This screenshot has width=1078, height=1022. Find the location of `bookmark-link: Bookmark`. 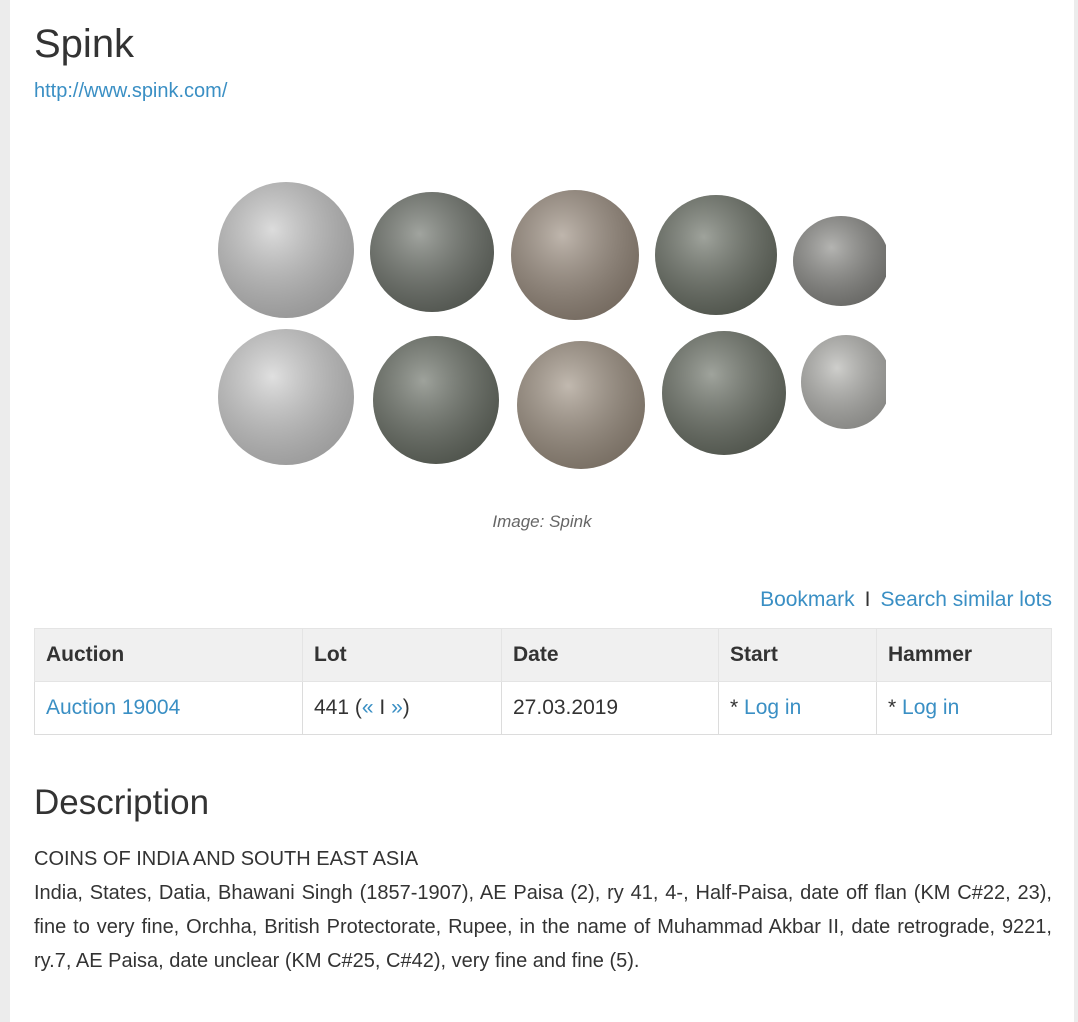

bookmark-link: Bookmark is located at coordinates (807, 599).